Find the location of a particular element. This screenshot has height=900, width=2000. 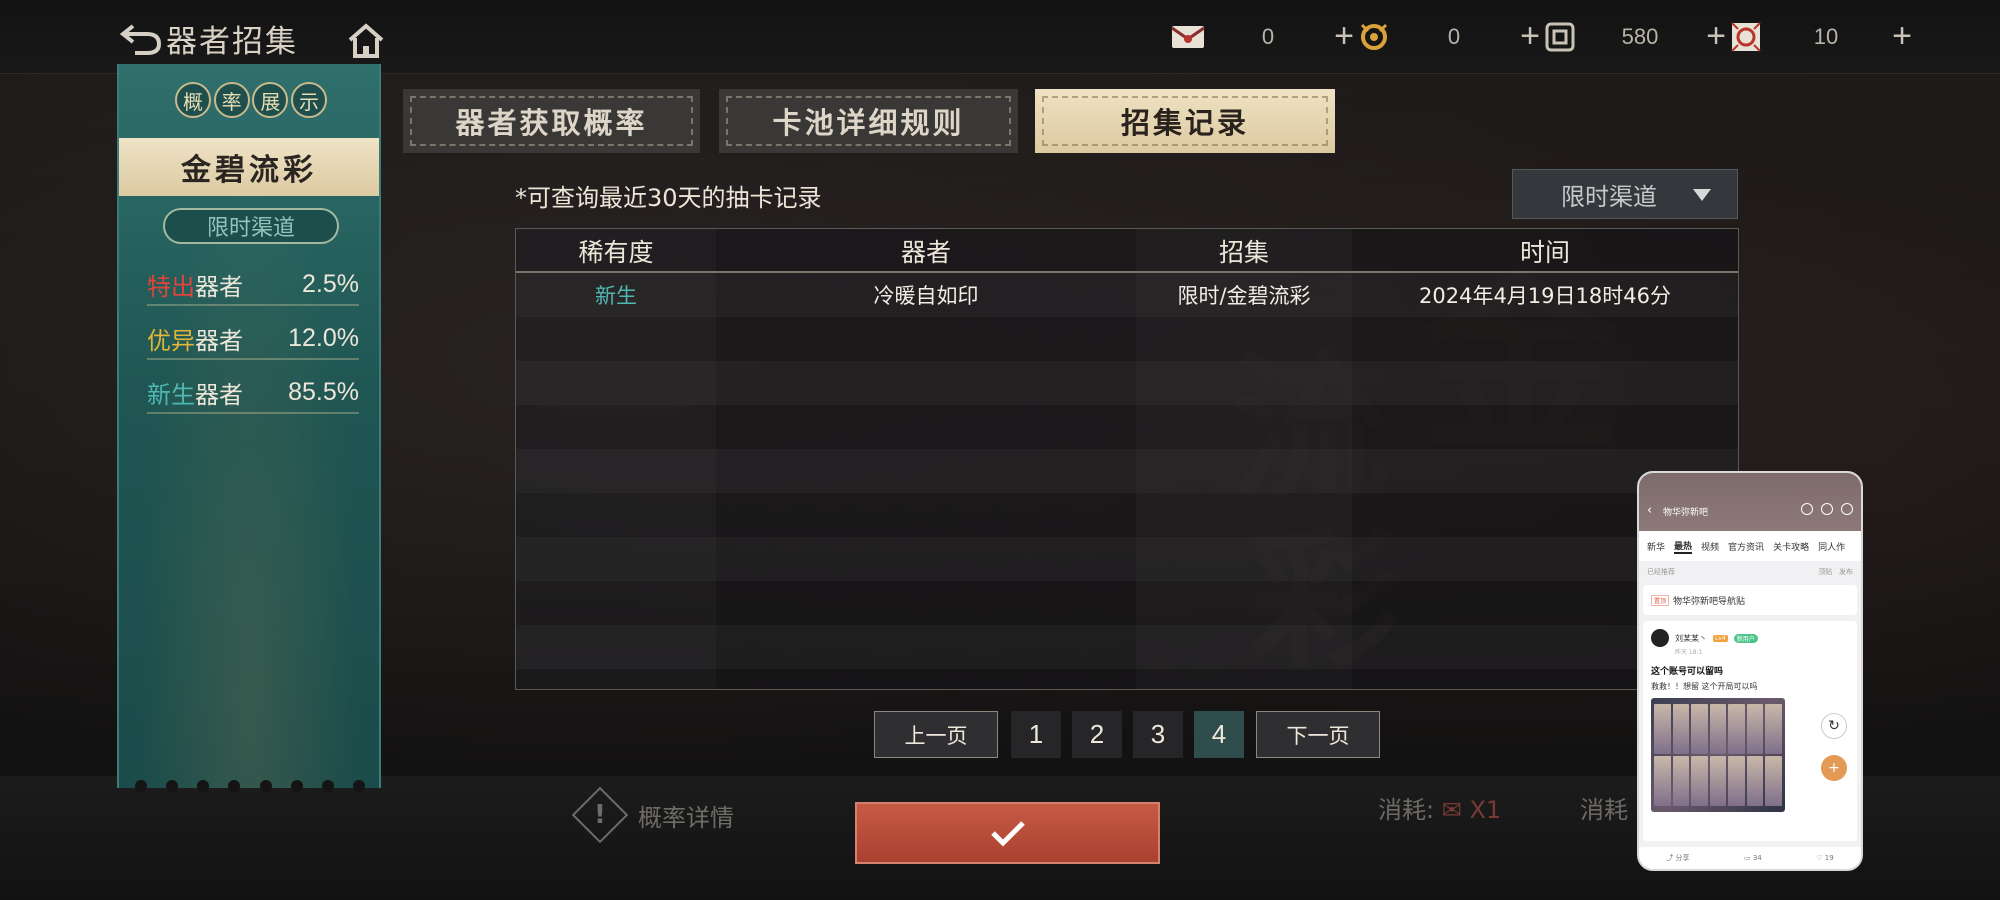

page-button-2: 2 is located at coordinates (1097, 734).